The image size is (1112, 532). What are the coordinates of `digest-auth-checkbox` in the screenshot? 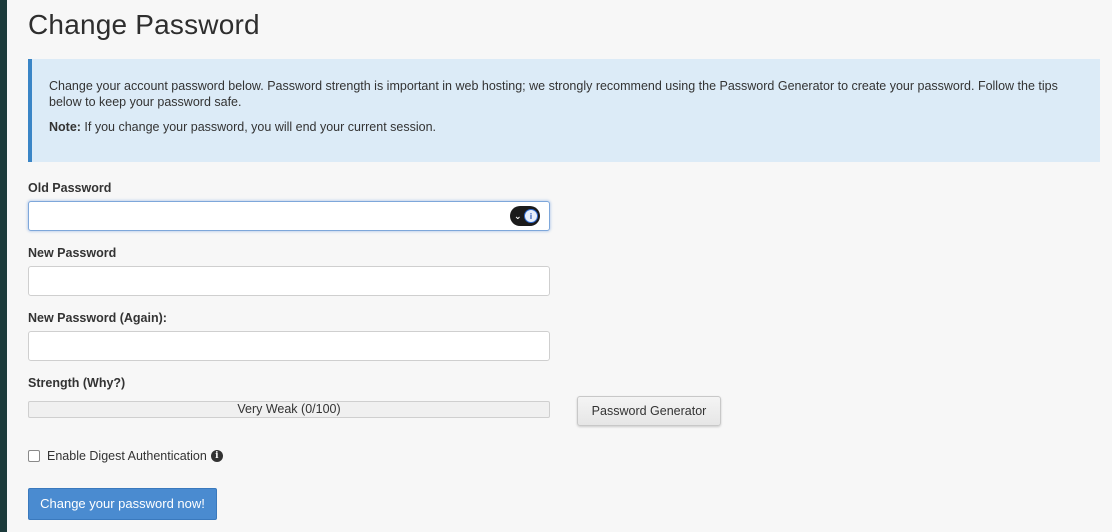 It's located at (34, 456).